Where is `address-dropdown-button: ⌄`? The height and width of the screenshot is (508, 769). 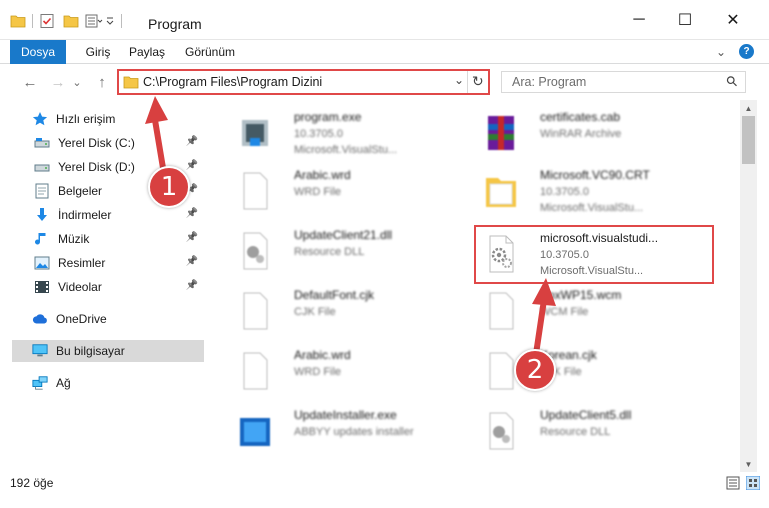 address-dropdown-button: ⌄ is located at coordinates (459, 80).